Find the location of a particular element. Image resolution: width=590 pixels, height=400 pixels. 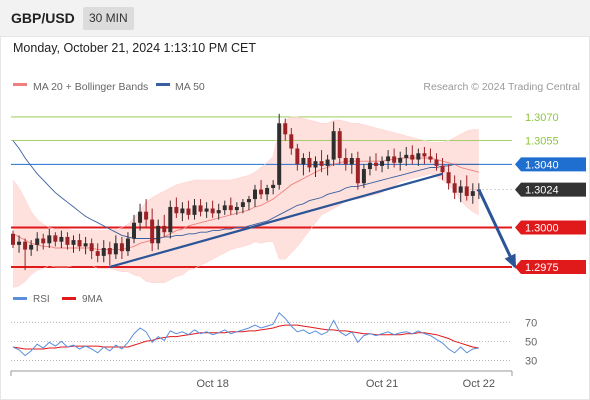

level-label-resistance: 1.3070 is located at coordinates (542, 118).